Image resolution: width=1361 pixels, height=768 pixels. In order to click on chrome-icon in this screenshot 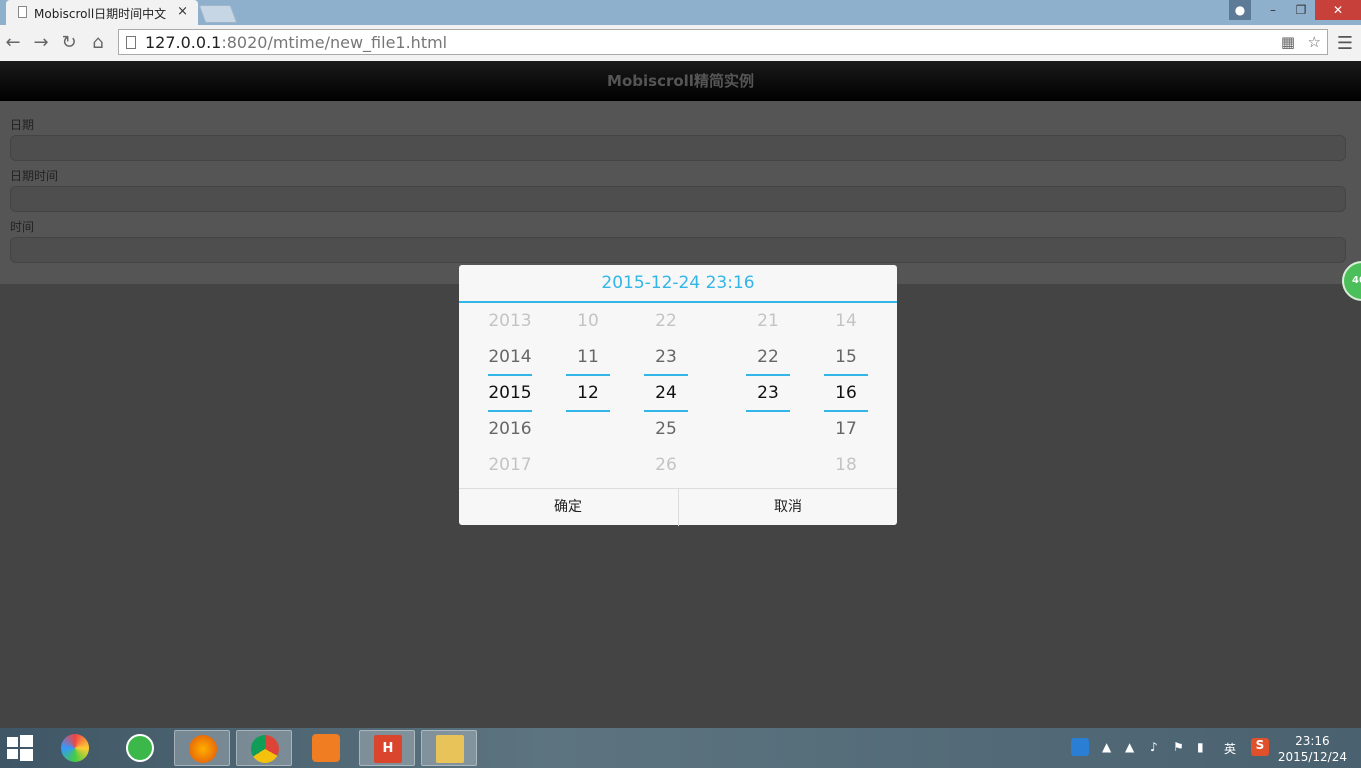, I will do `click(264, 748)`.